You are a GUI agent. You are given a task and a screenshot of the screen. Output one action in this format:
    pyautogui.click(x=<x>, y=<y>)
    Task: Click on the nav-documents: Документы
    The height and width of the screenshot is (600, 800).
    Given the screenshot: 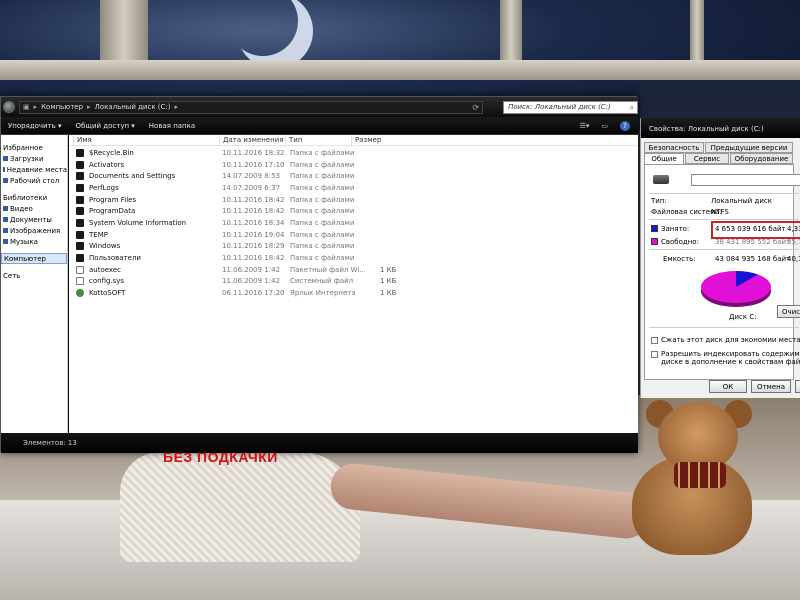 What is the action you would take?
    pyautogui.click(x=34, y=219)
    